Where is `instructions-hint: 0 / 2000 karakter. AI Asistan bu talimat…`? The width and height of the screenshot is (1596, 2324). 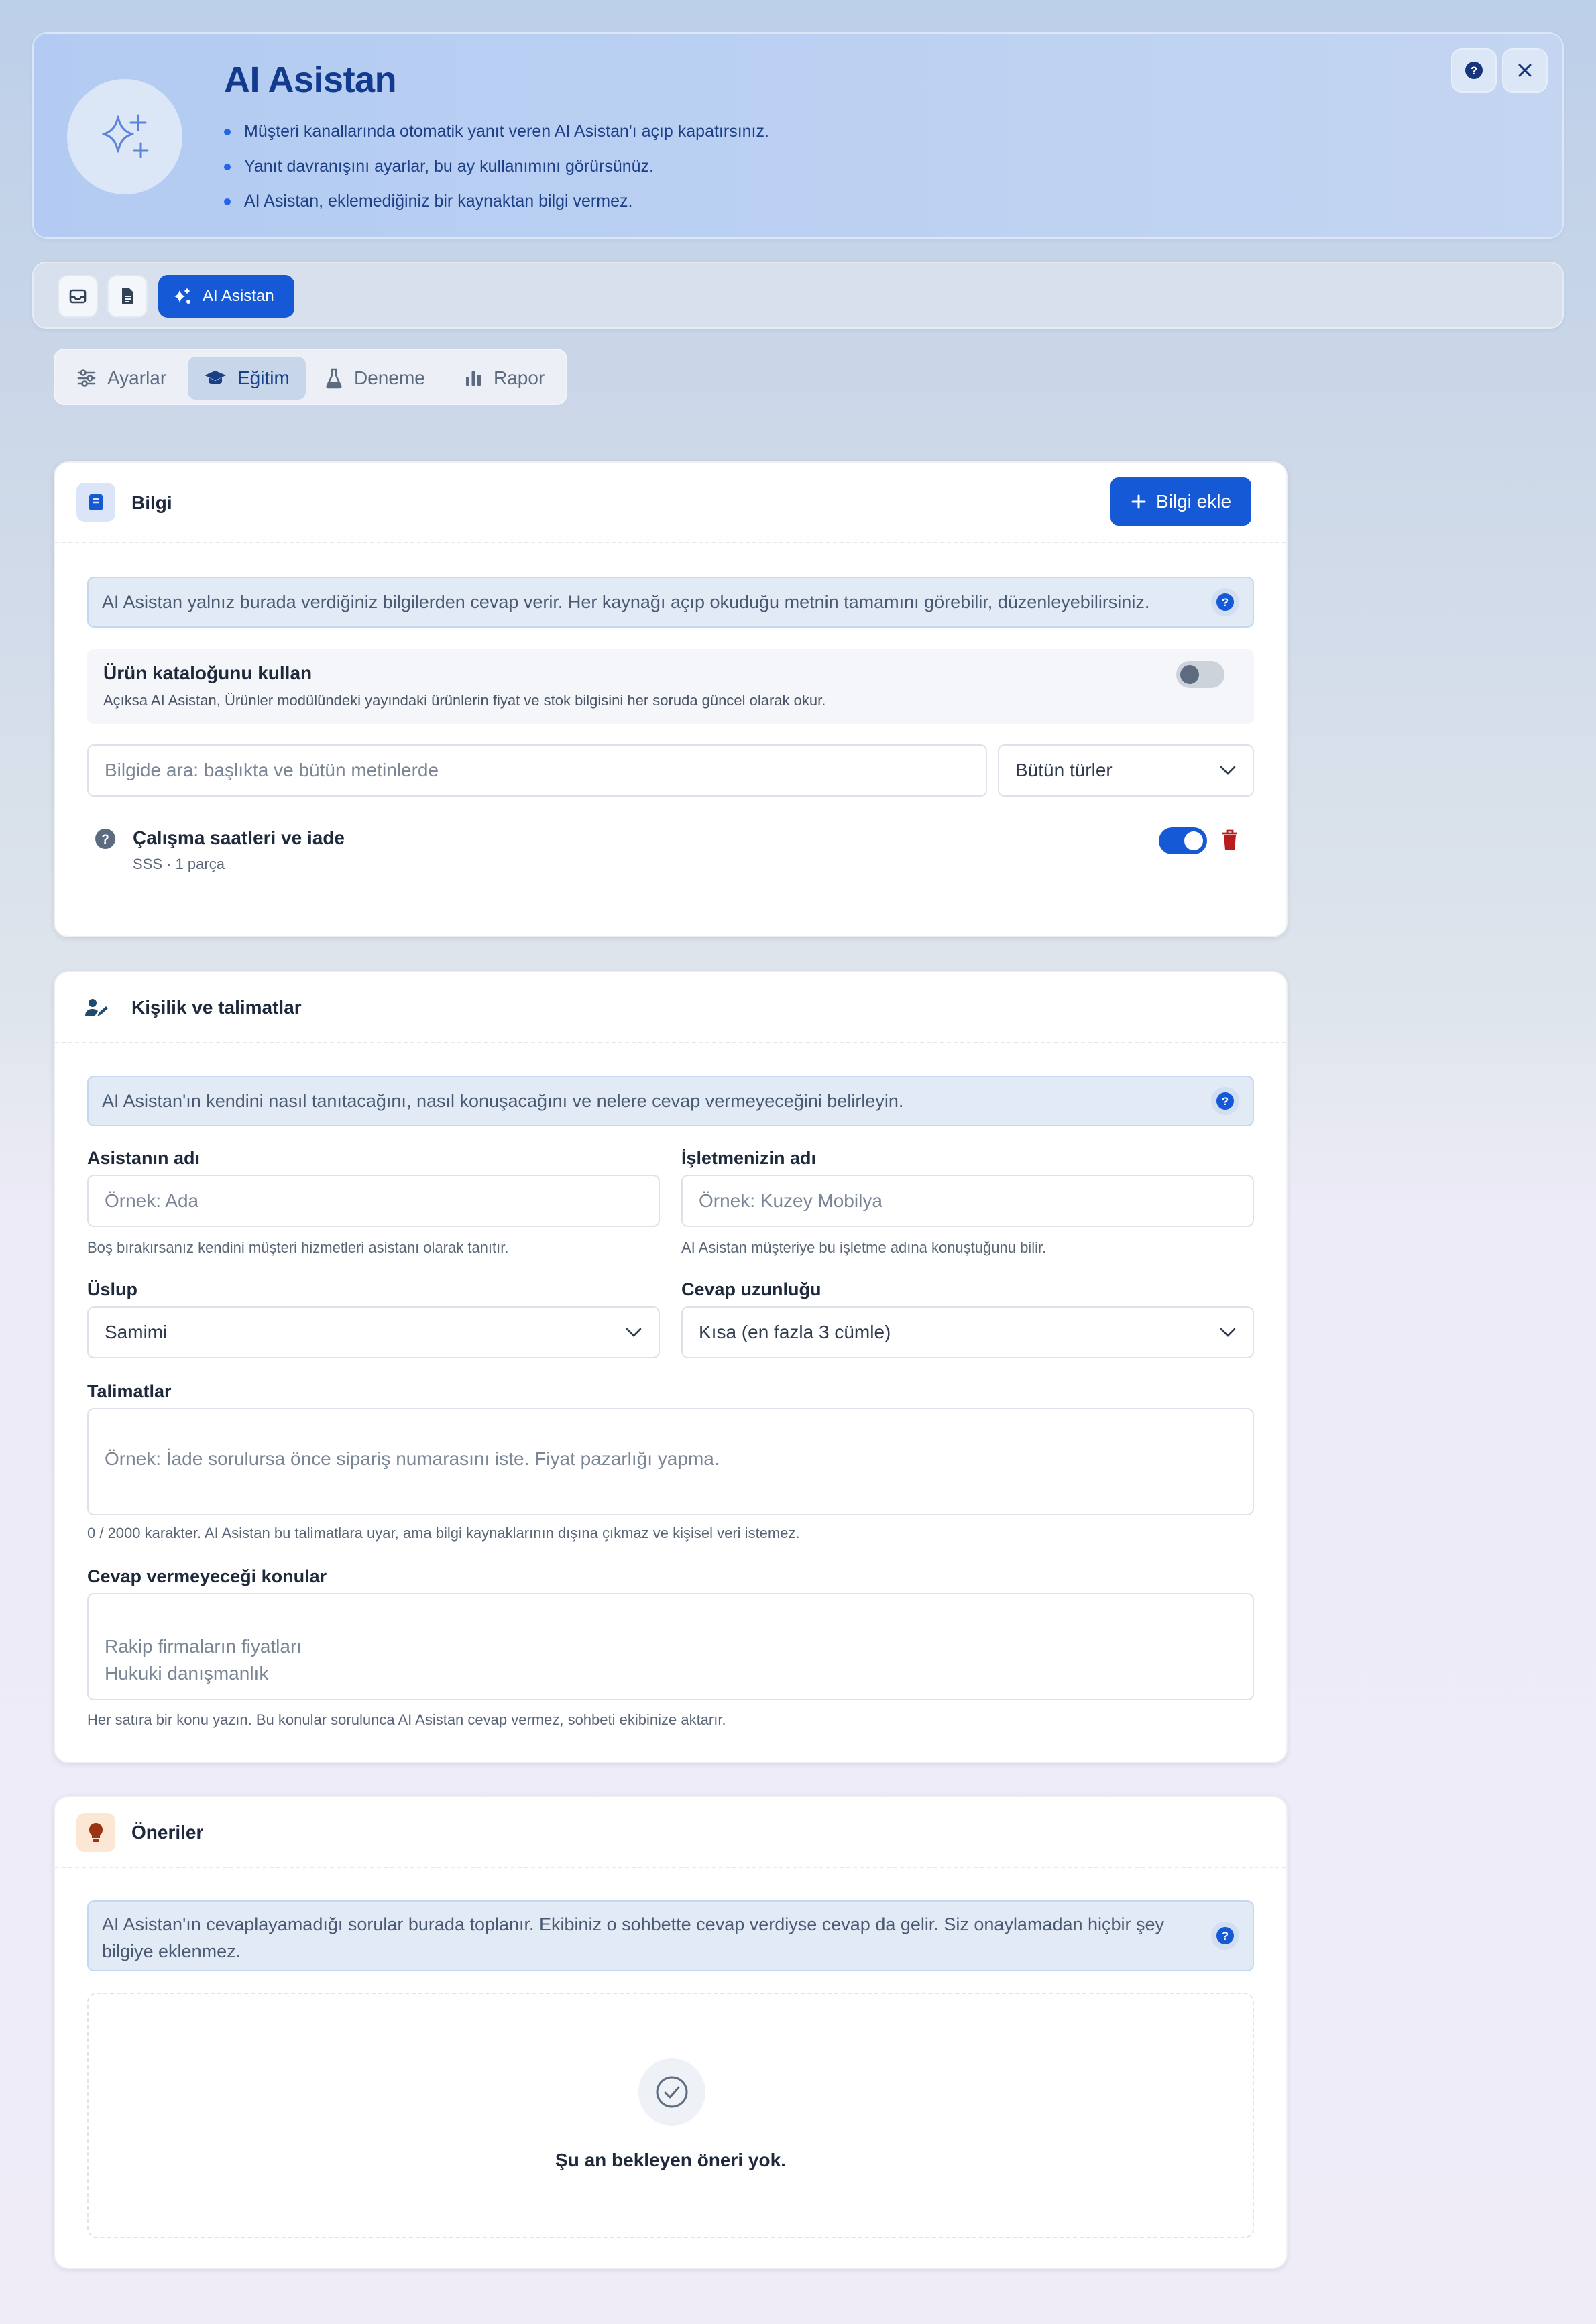
instructions-hint: 0 / 2000 karakter. AI Asistan bu talimat… is located at coordinates (443, 1533).